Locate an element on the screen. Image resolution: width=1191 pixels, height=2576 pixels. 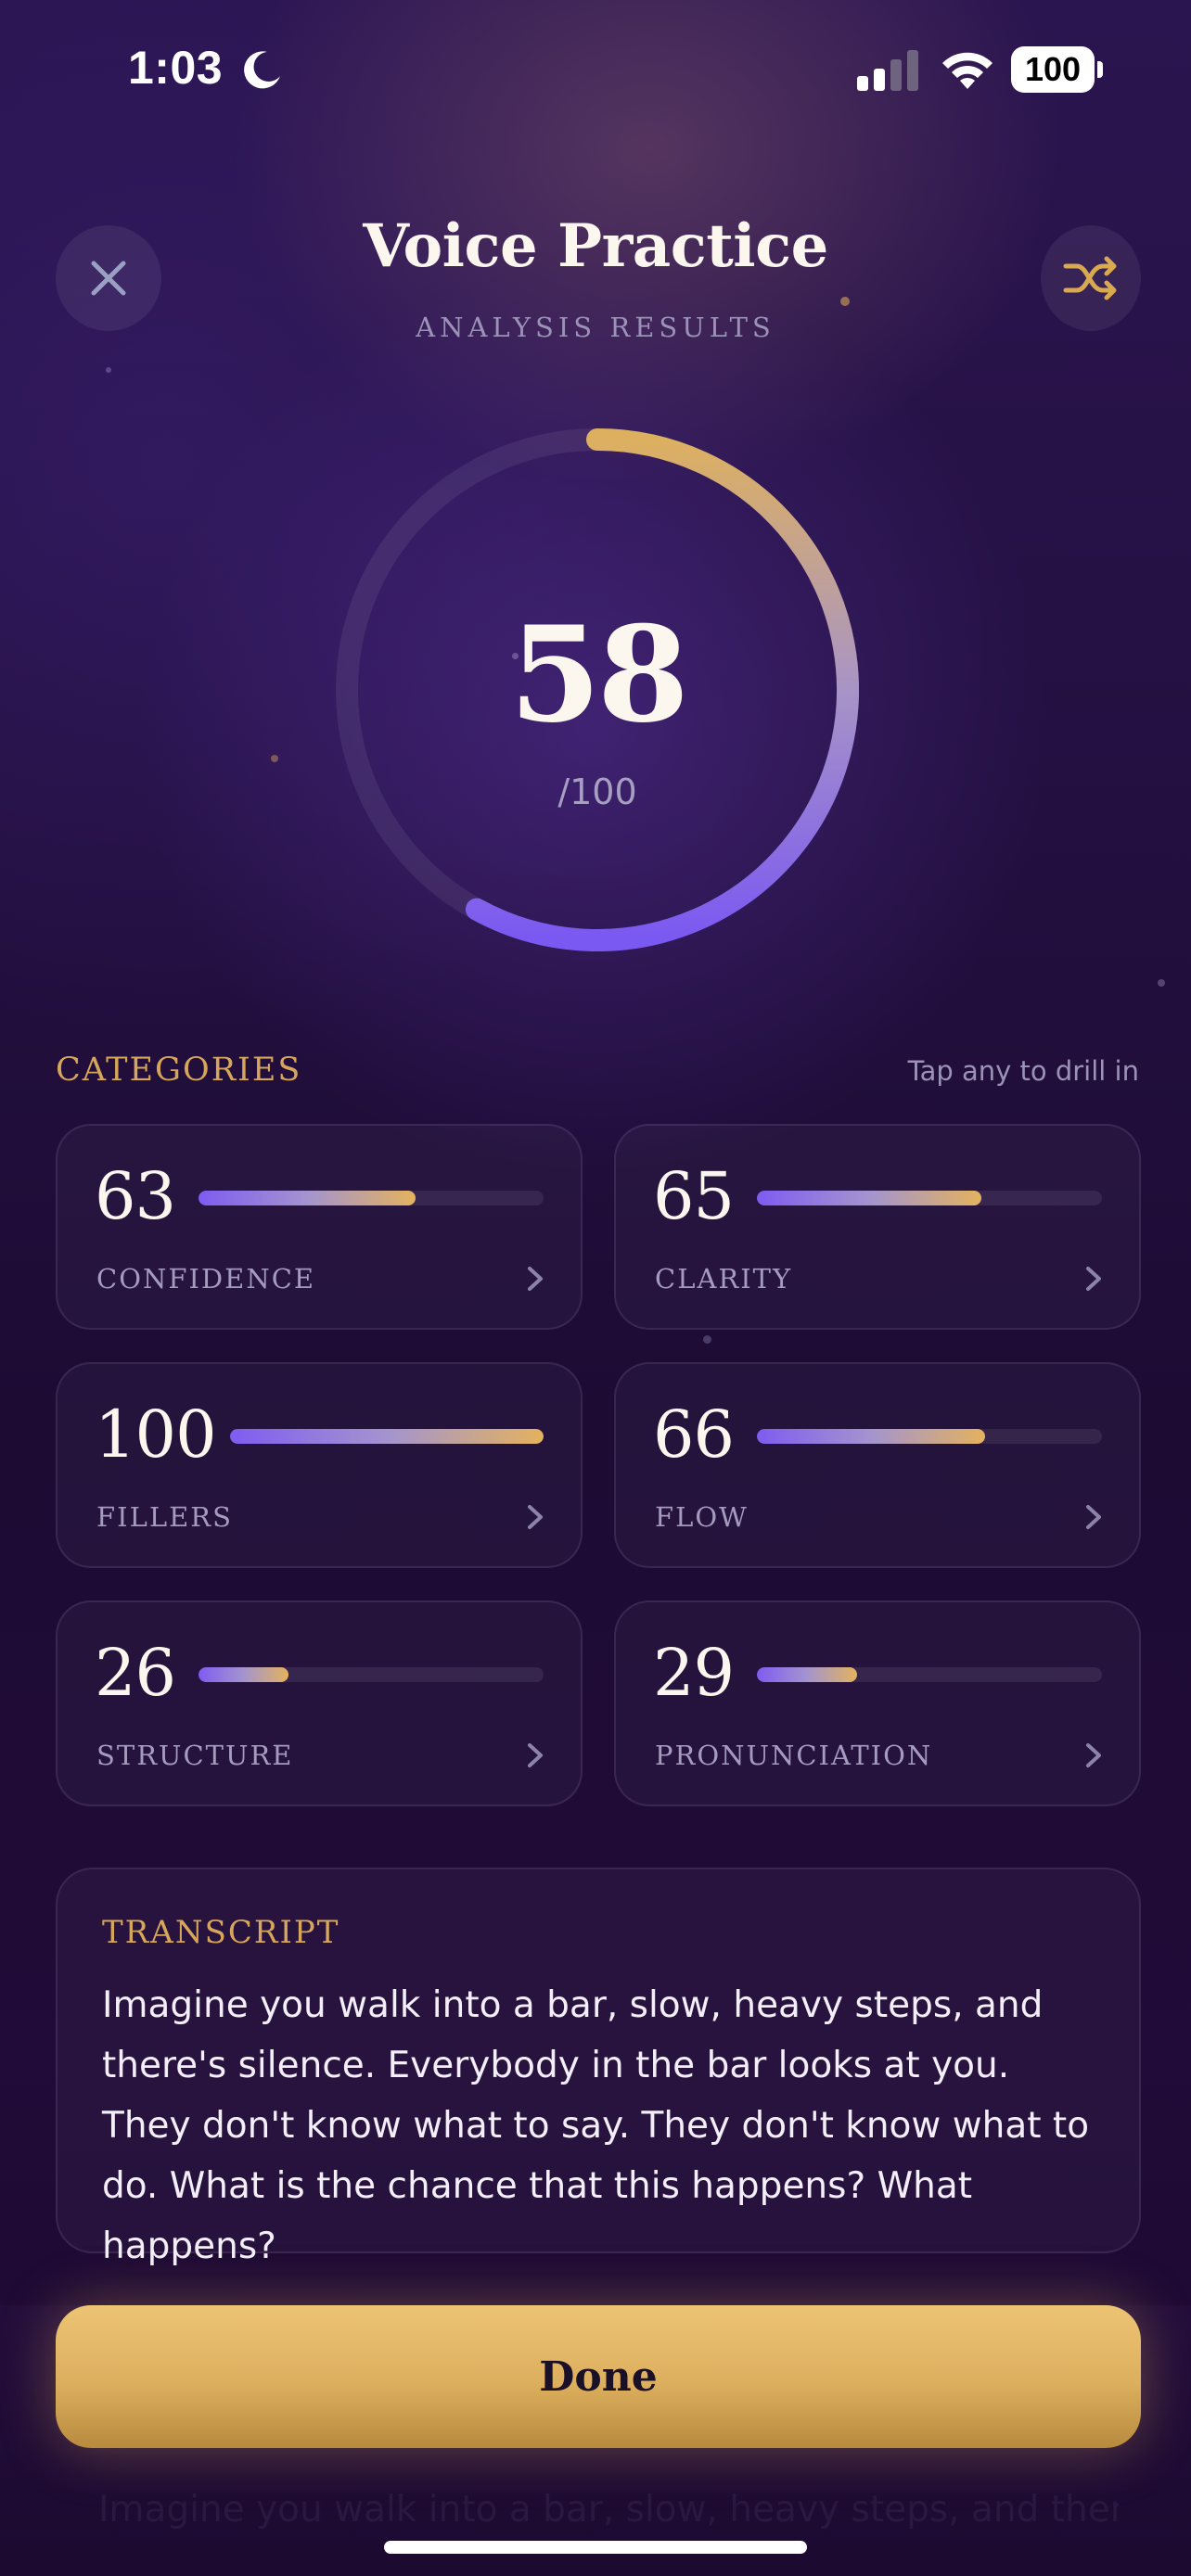
category-score: 29 is located at coordinates (694, 1673).